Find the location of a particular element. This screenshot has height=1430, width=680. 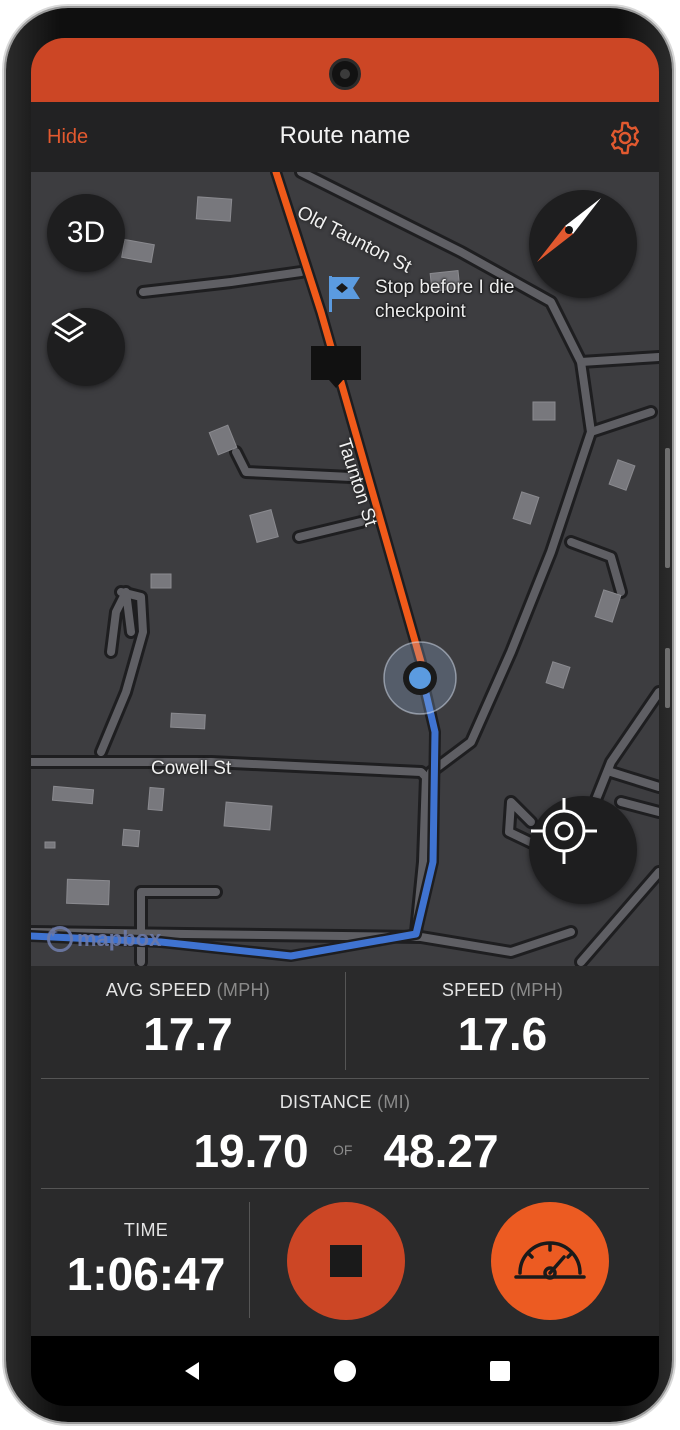

checkpoint-label-line2: checkpoint is located at coordinates (420, 311).